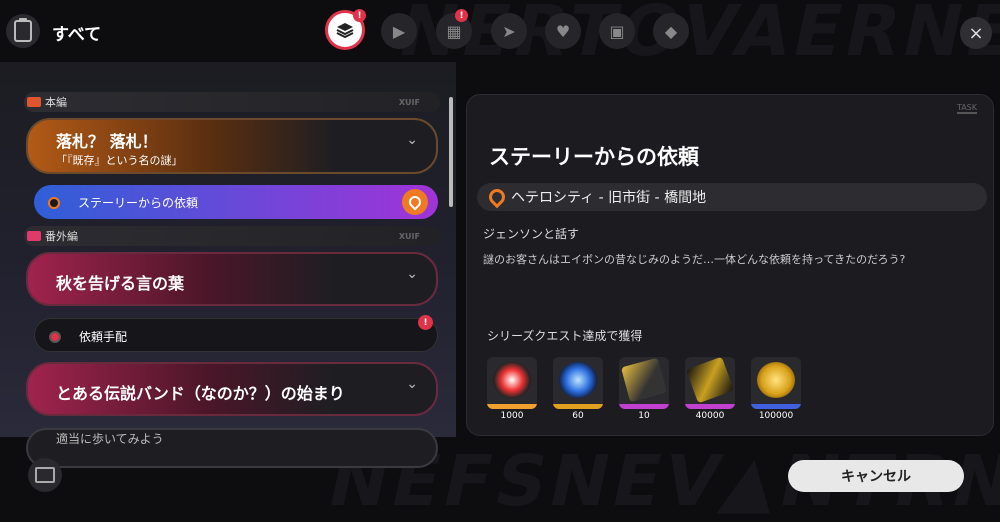 The width and height of the screenshot is (1000, 522). I want to click on rewards-header: シリーズクエスト達成で獲得, so click(565, 336).